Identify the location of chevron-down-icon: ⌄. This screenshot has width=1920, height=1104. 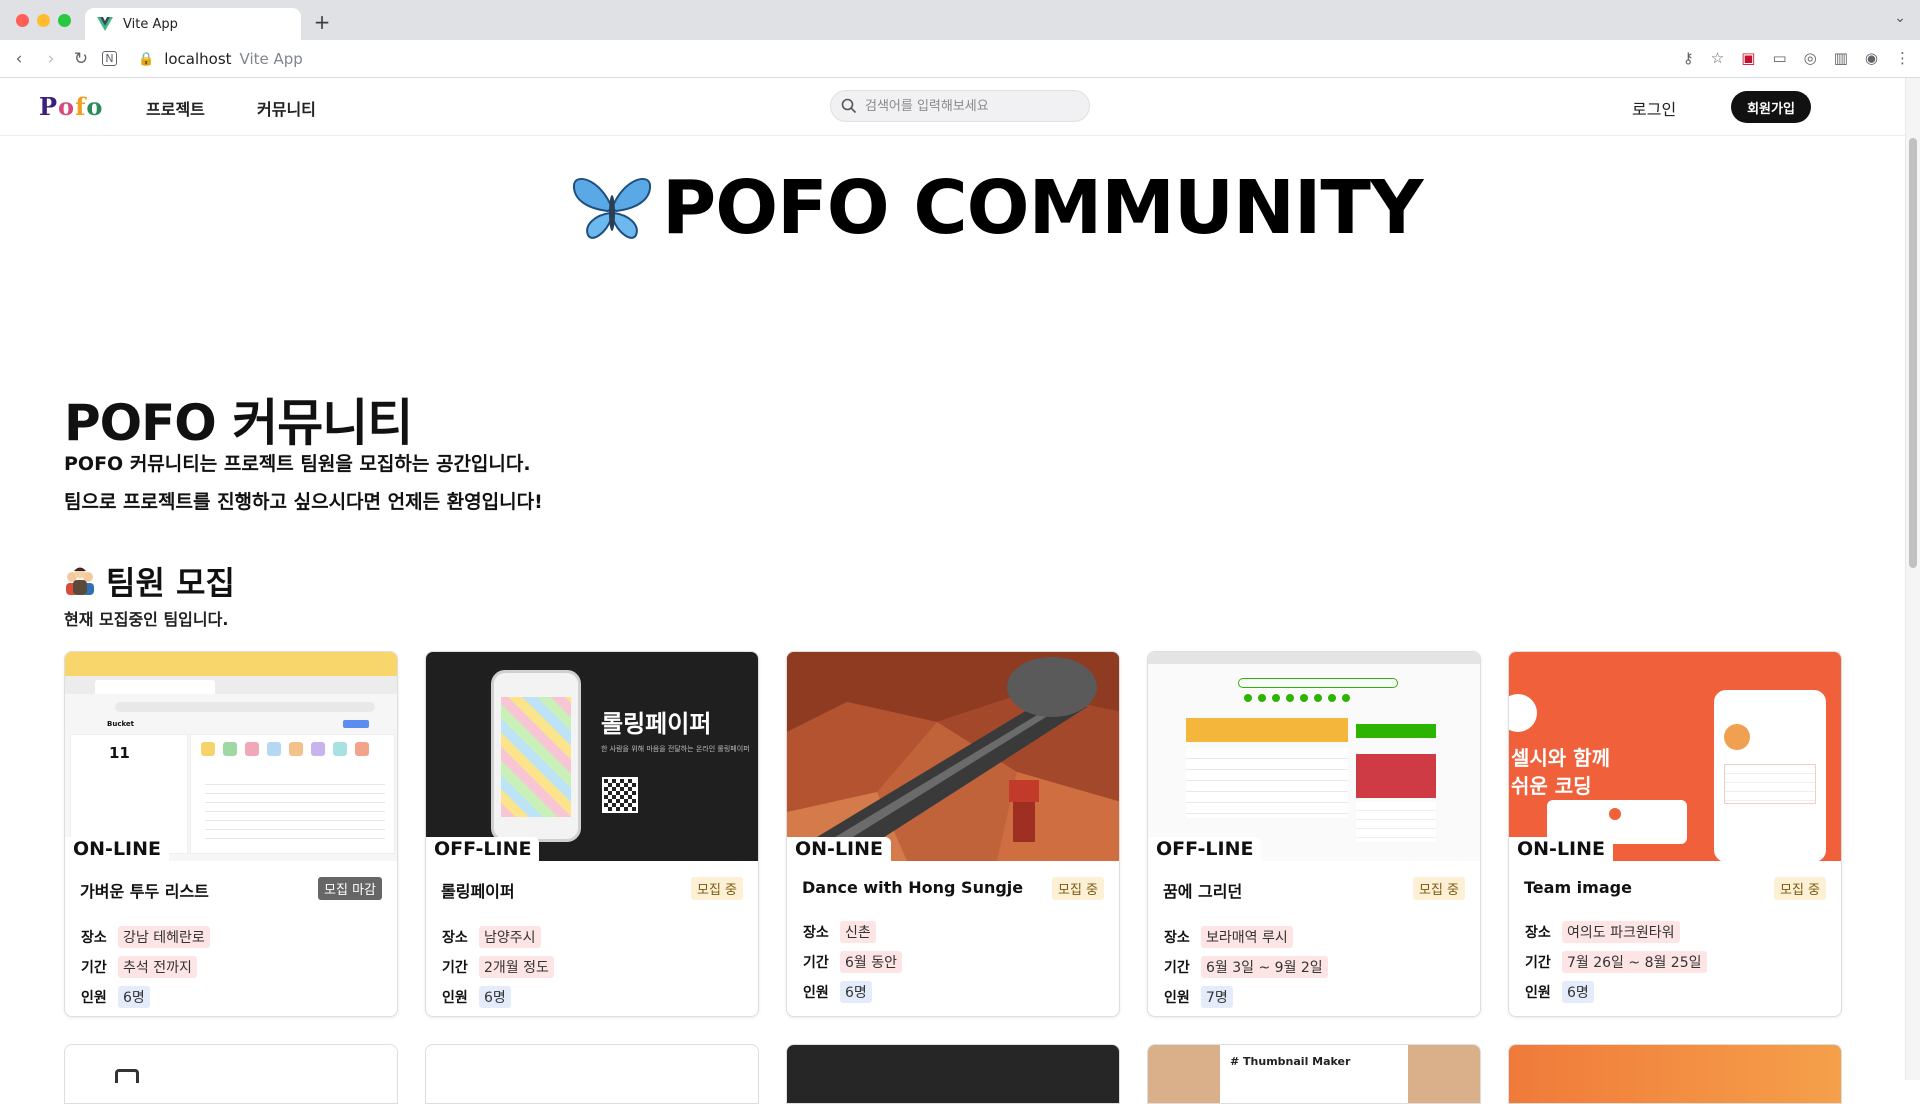
(1900, 18).